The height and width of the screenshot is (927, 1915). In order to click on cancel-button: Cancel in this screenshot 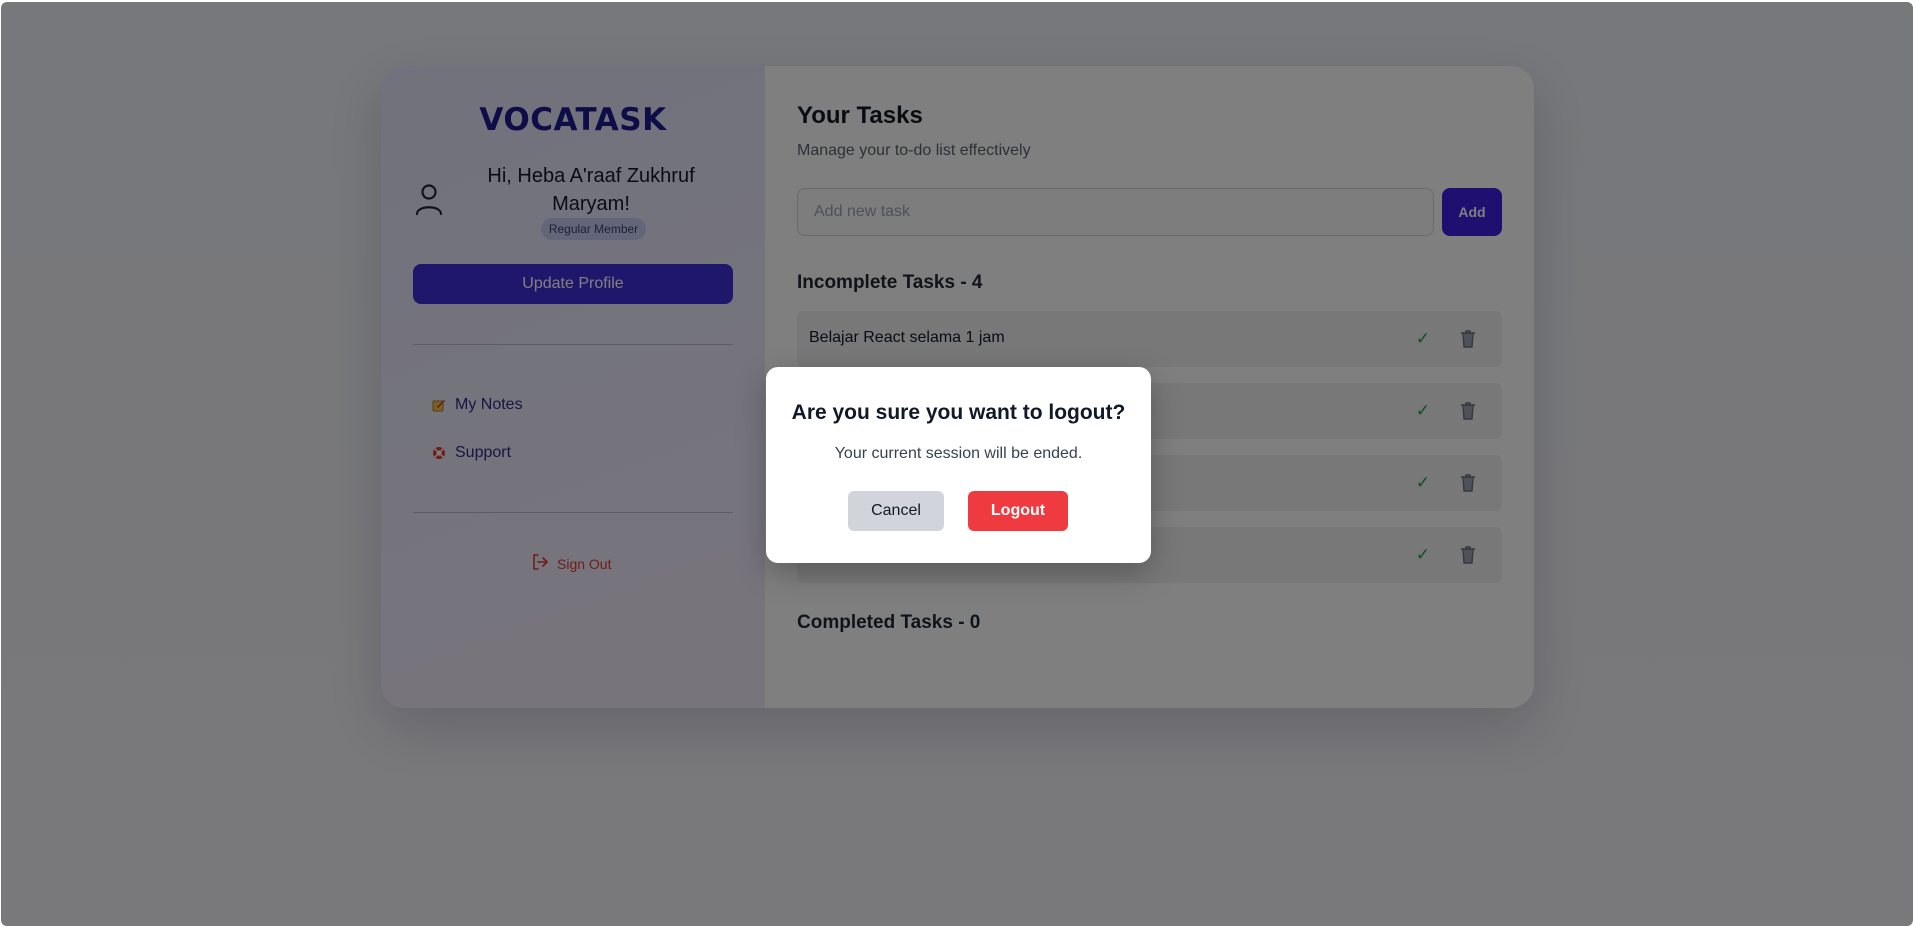, I will do `click(896, 511)`.